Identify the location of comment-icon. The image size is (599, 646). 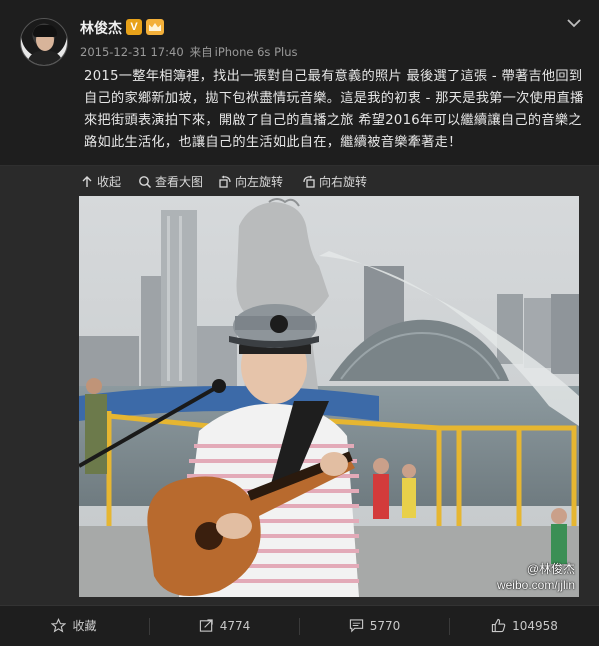
(356, 626).